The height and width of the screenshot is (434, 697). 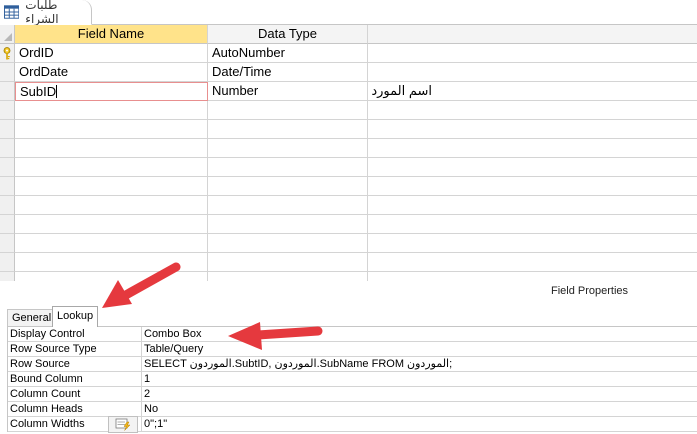 What do you see at coordinates (75, 409) in the screenshot?
I see `property-label: Column Heads` at bounding box center [75, 409].